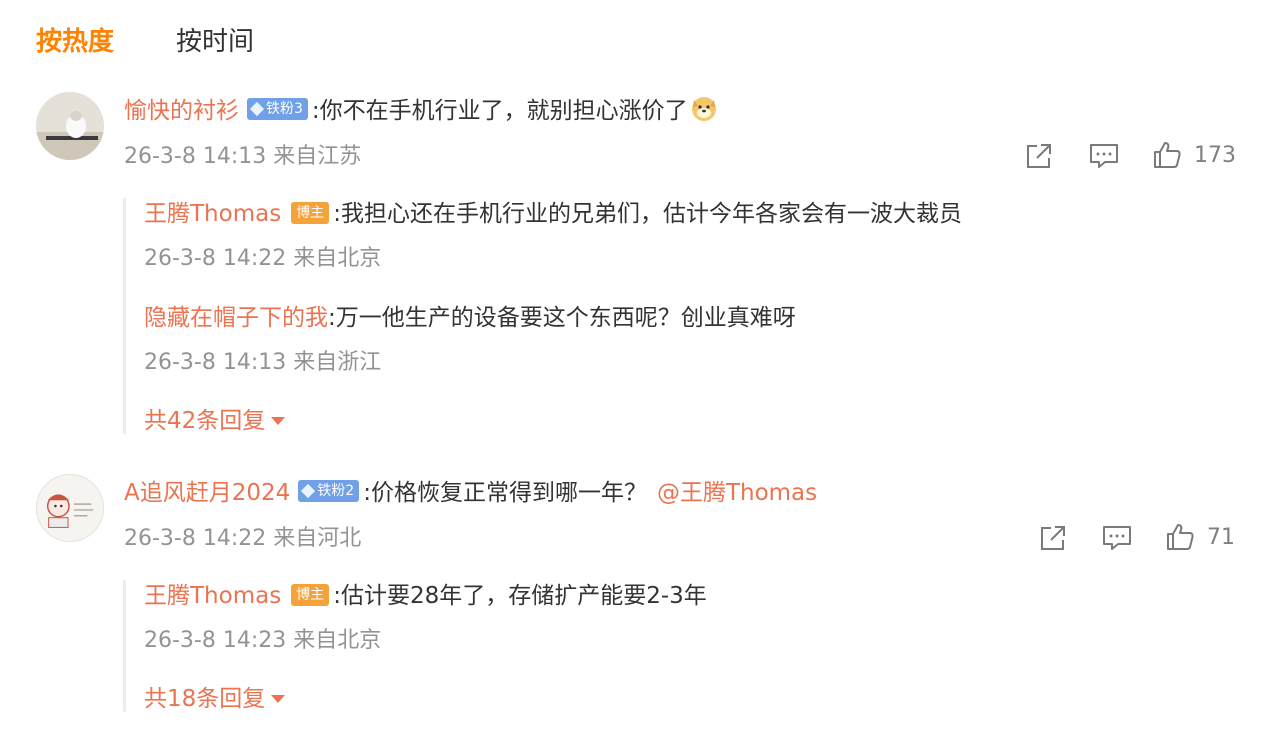 This screenshot has height=746, width=1268. I want to click on reply-line: 王腾Thomas 博主:估计要28年了，存储扩产能要2-3年, so click(425, 596).